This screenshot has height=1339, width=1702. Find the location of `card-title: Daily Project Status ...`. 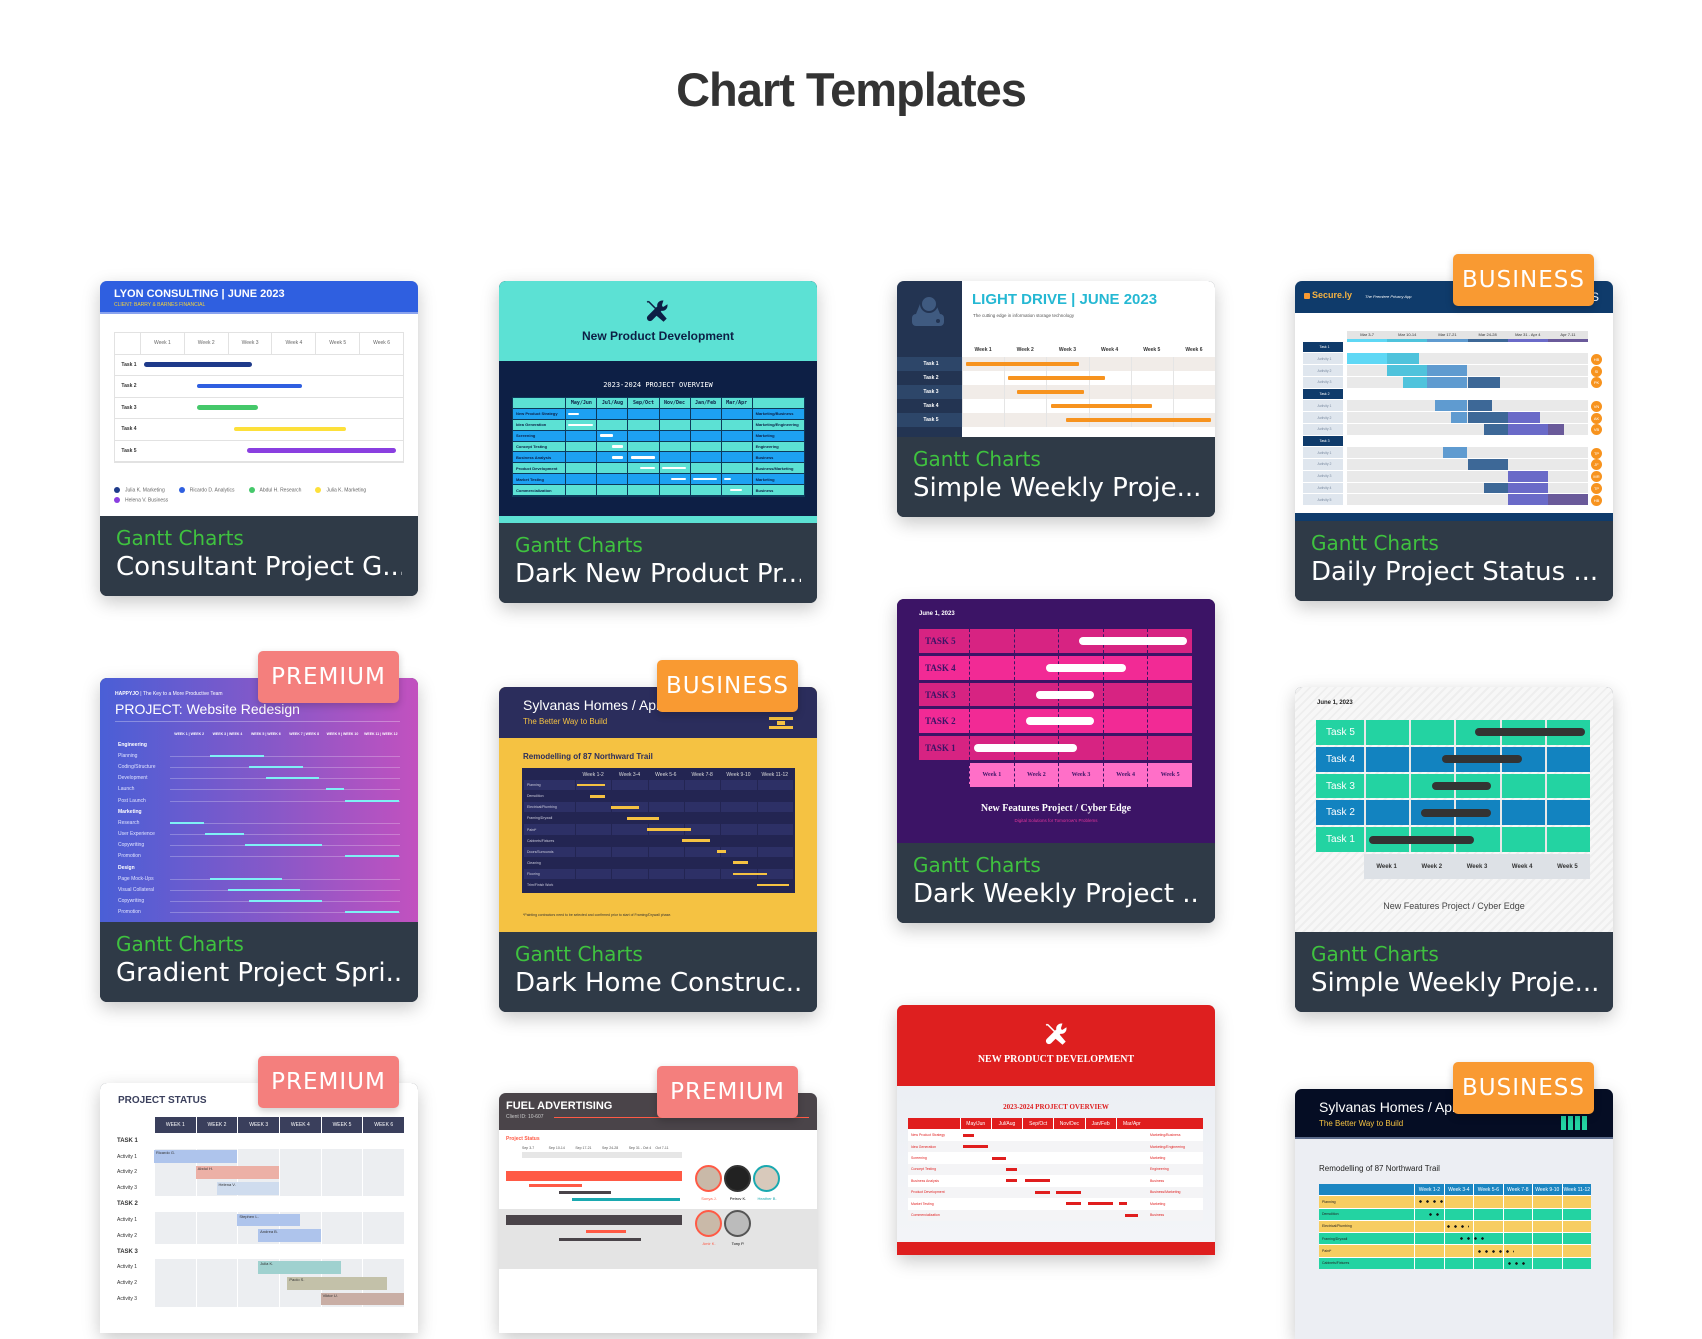

card-title: Daily Project Status ... is located at coordinates (1454, 572).